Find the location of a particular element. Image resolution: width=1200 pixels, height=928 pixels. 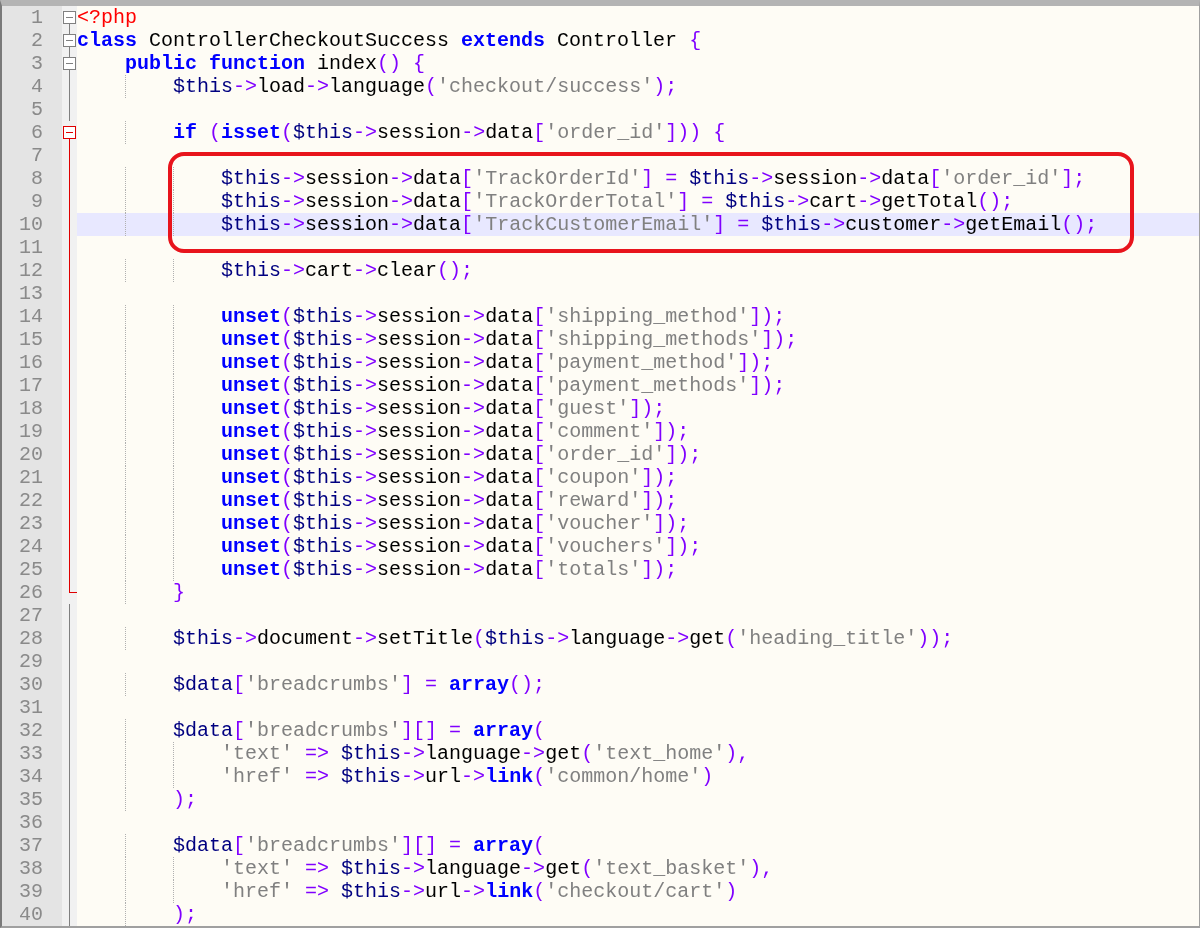

line-number: 38 is located at coordinates (32, 868).